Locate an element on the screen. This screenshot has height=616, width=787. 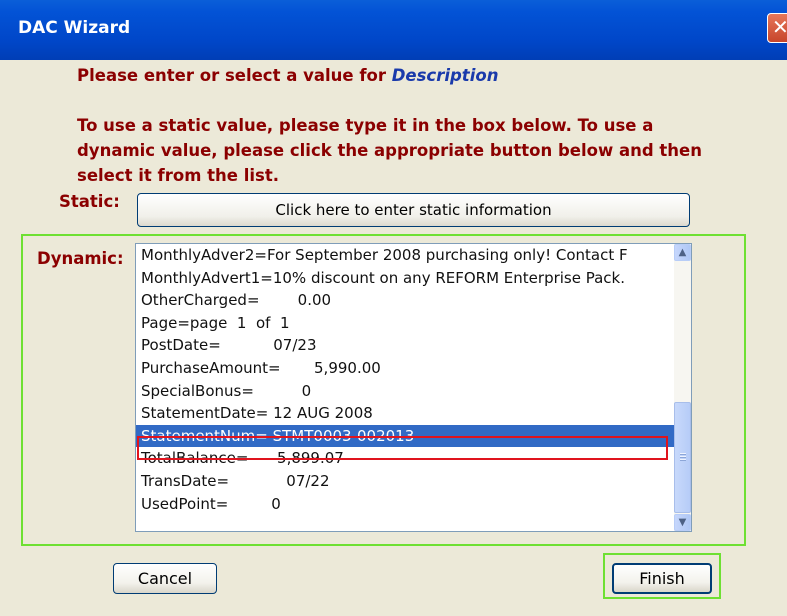
list-item-selected: StatementNum= STMT0003-002013 is located at coordinates (405, 436).